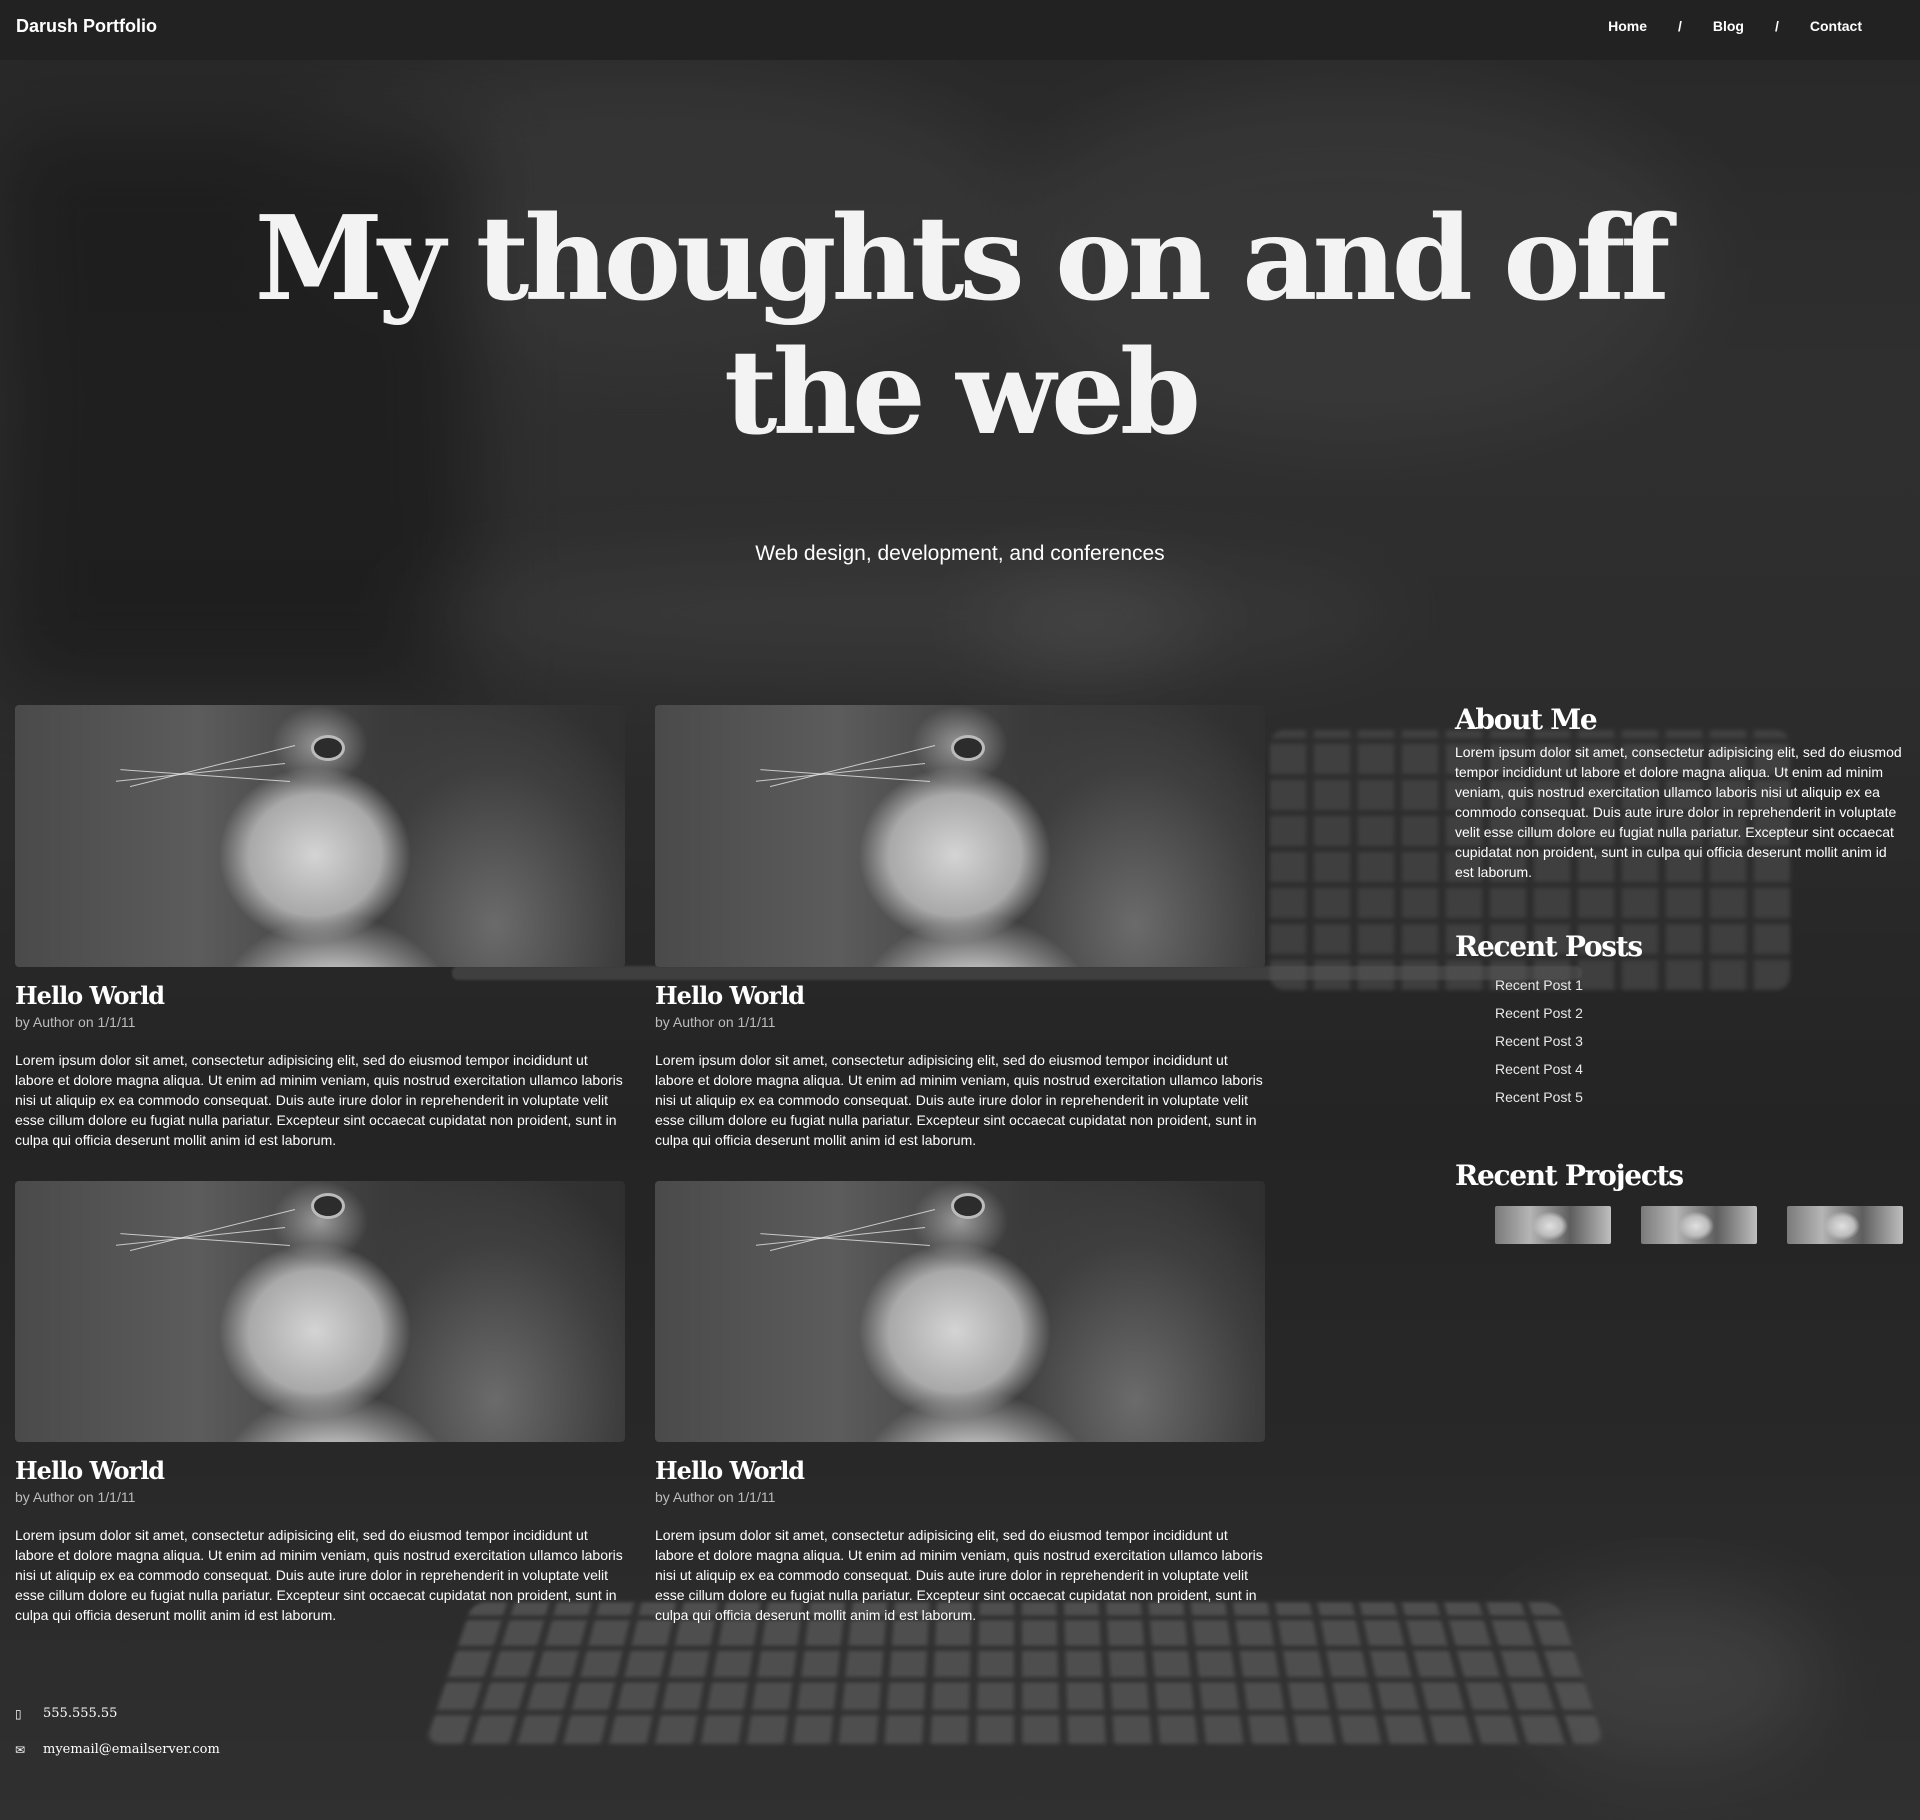 Image resolution: width=1920 pixels, height=1820 pixels. I want to click on recent-post-link: Recent Post 4, so click(1700, 1069).